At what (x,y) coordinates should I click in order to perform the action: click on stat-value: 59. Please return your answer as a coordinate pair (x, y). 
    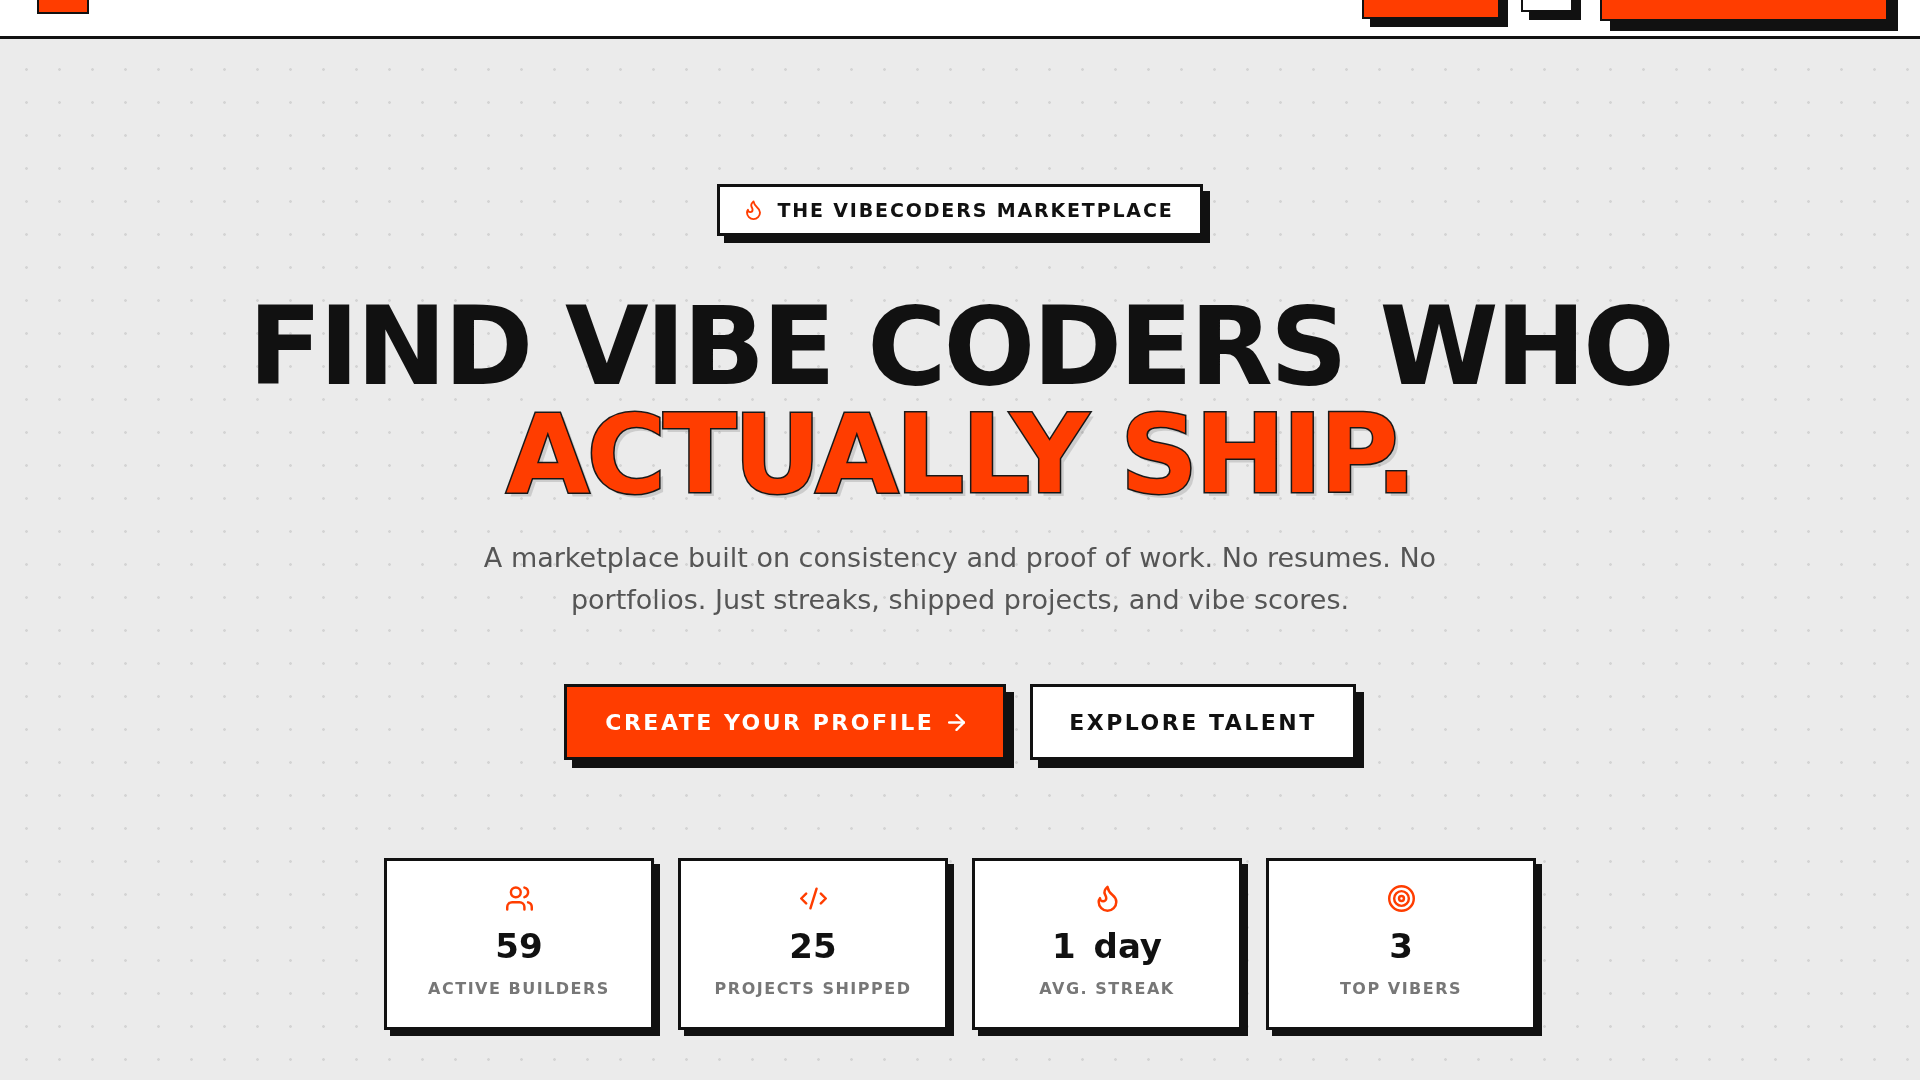
    Looking at the image, I should click on (519, 946).